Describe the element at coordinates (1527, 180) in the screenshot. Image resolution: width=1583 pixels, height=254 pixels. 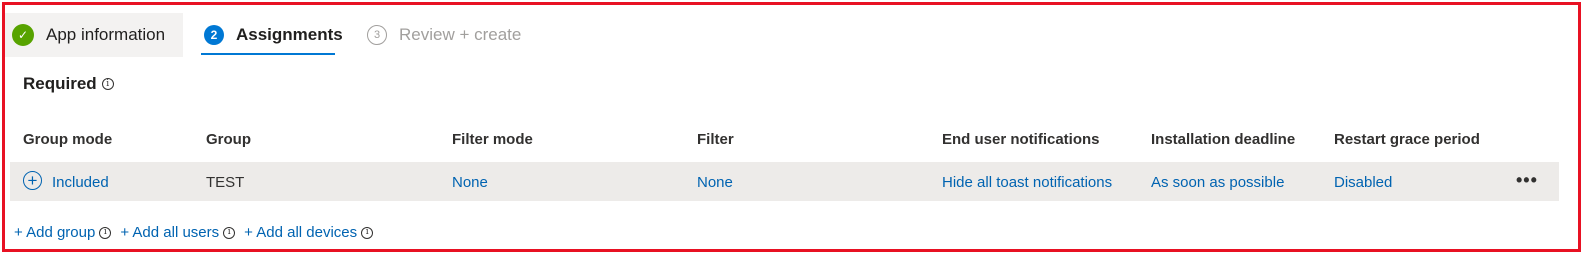
I see `more-options-icon: •••` at that location.